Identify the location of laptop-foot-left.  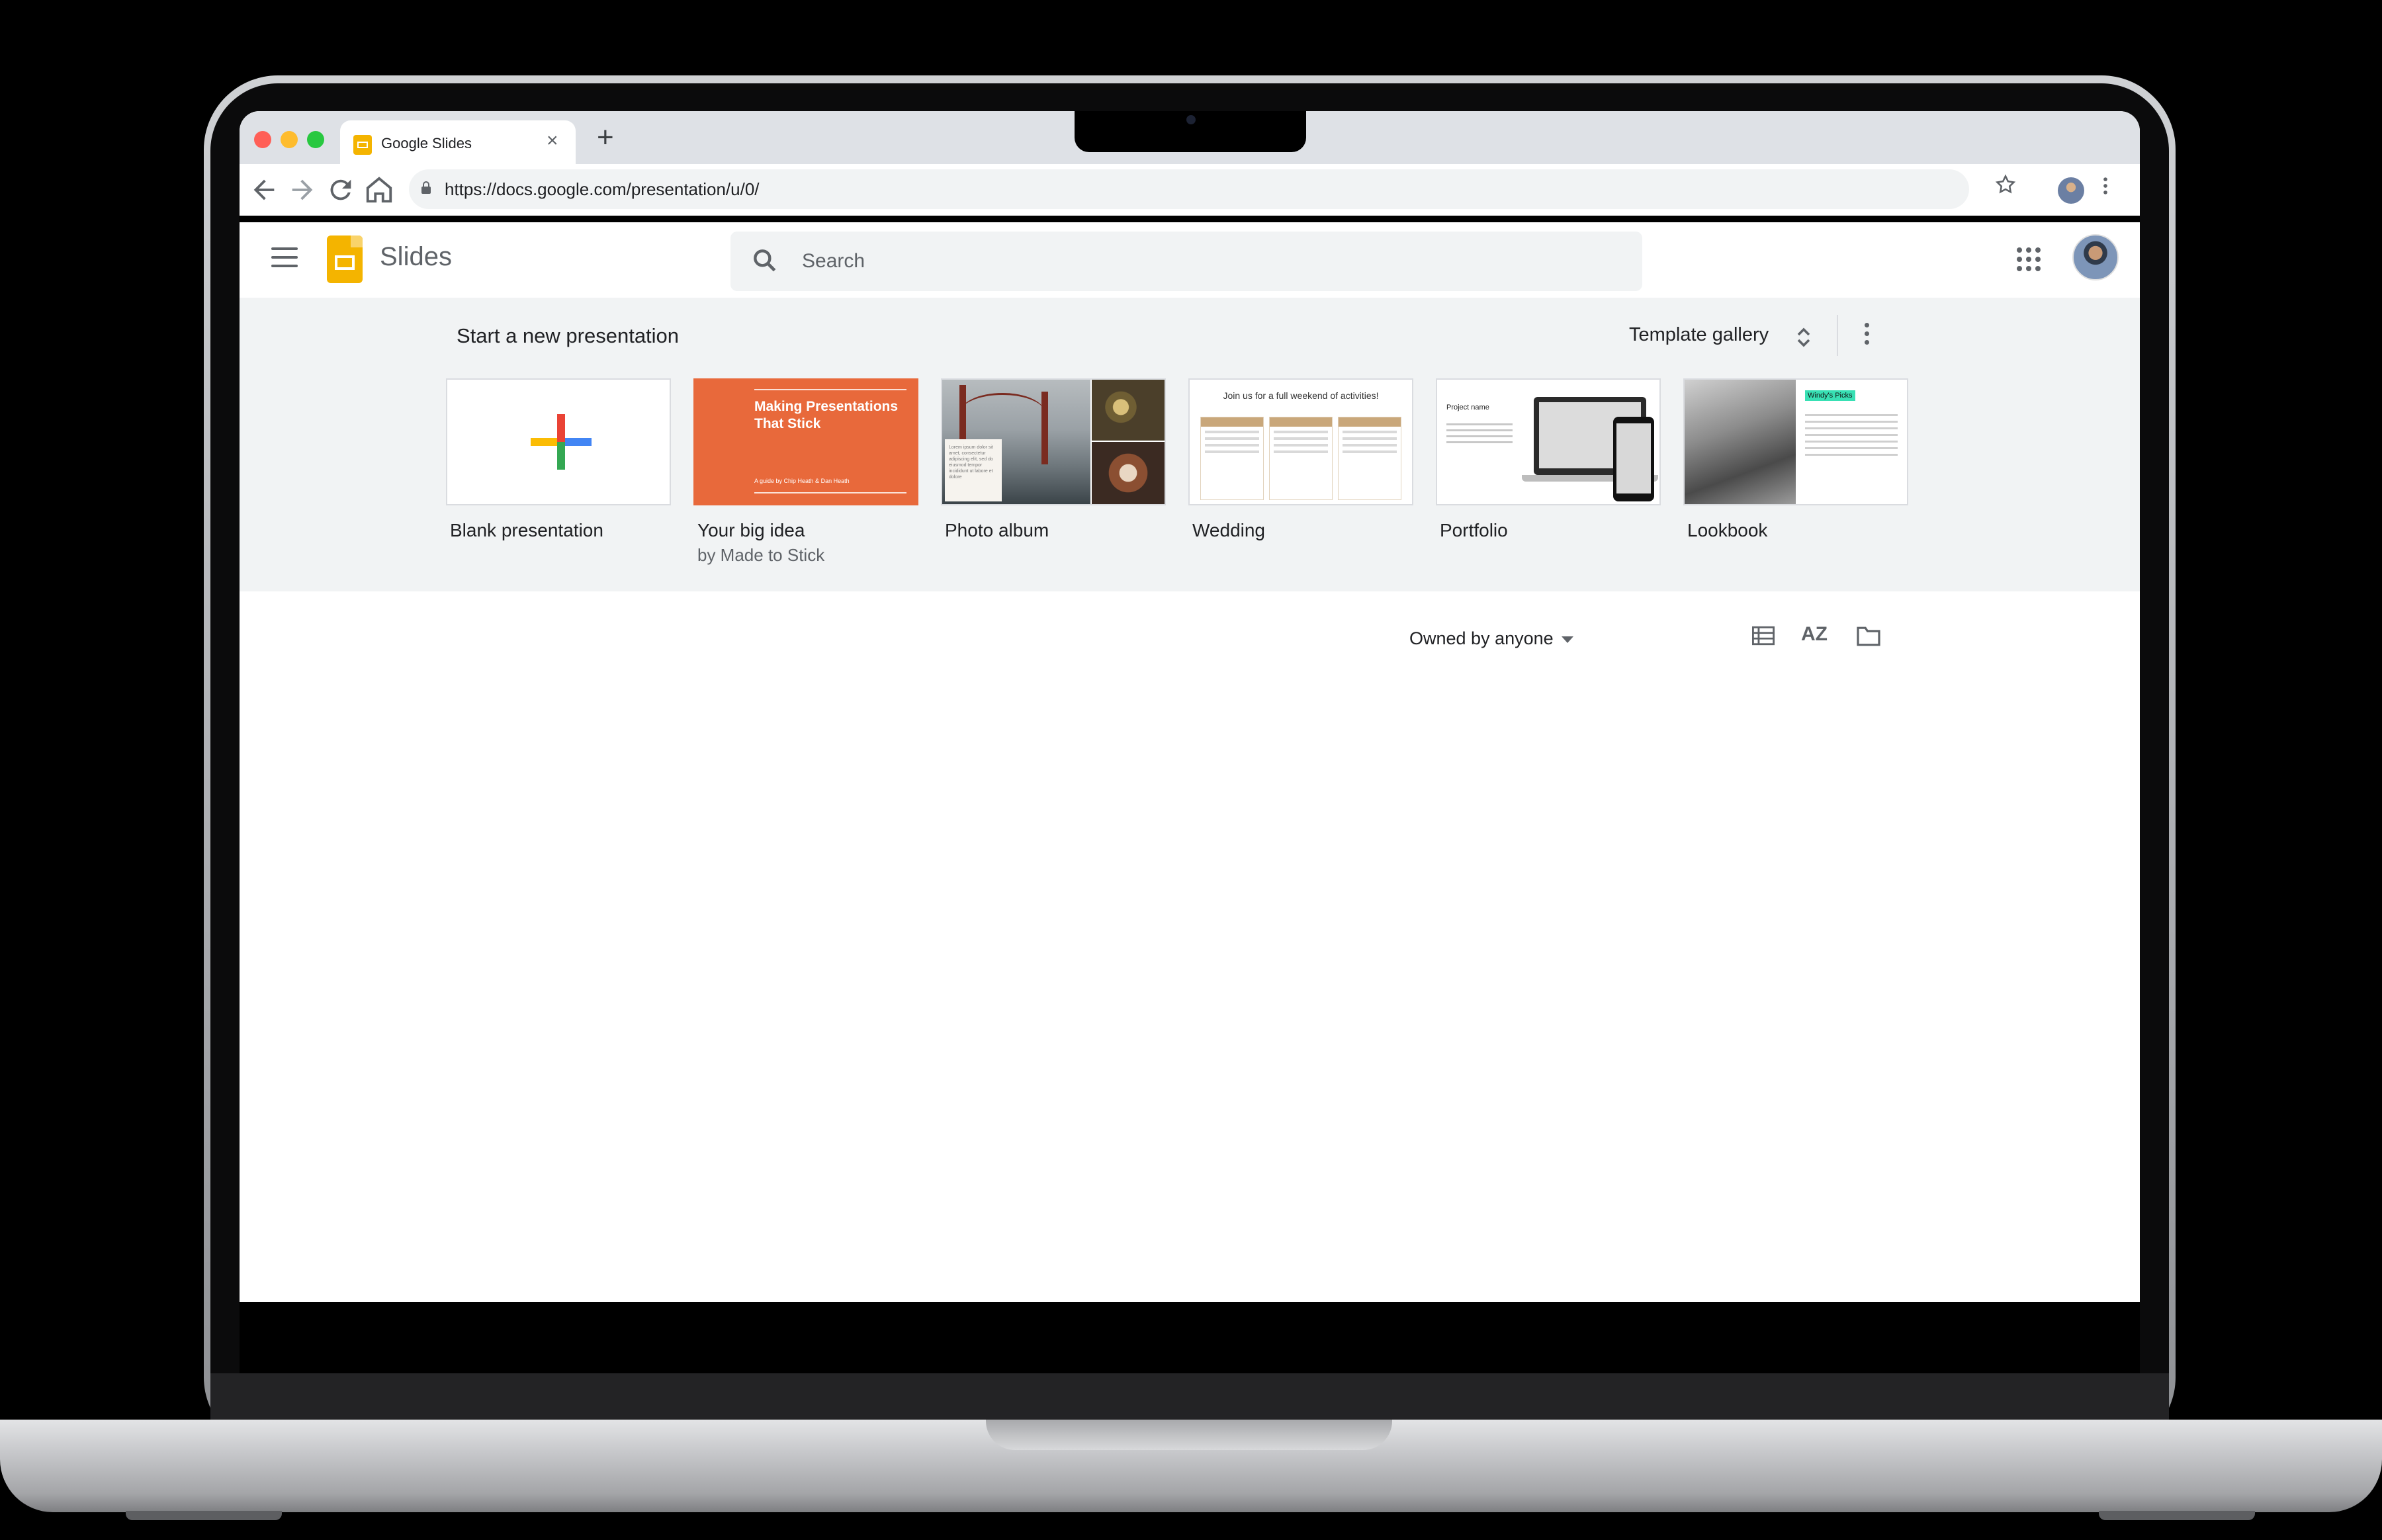
(204, 1515).